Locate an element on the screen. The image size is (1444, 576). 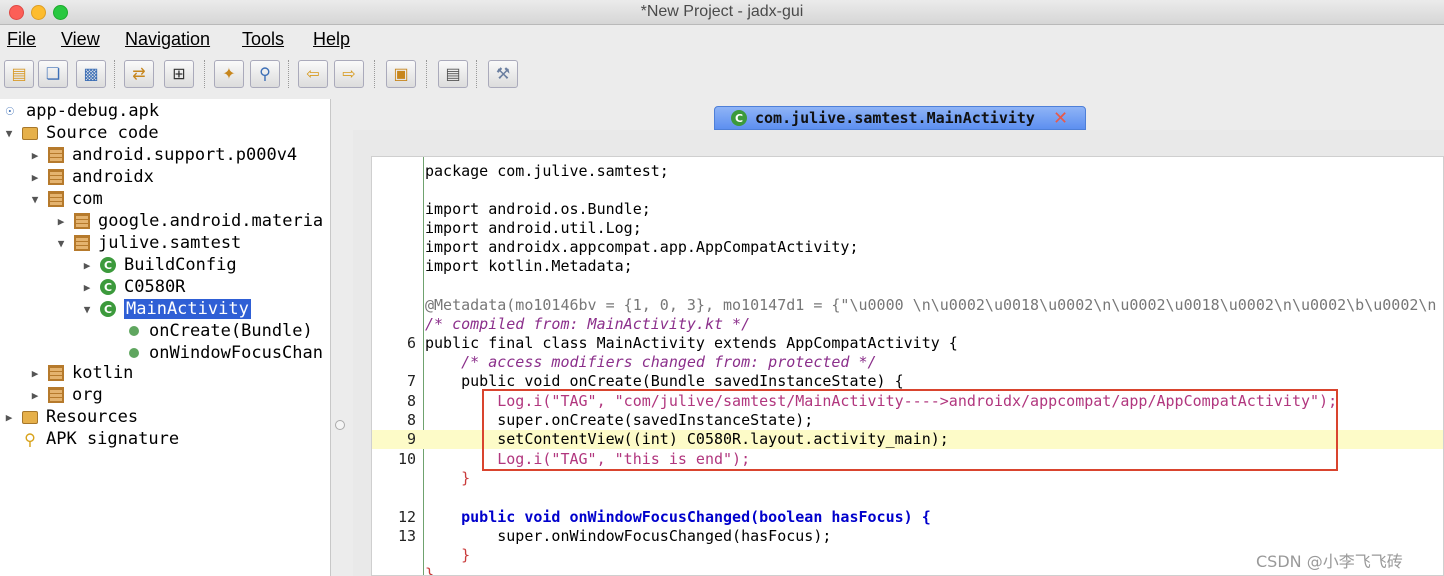
code-line: import kotlin.Metadata; is located at coordinates (529, 266).